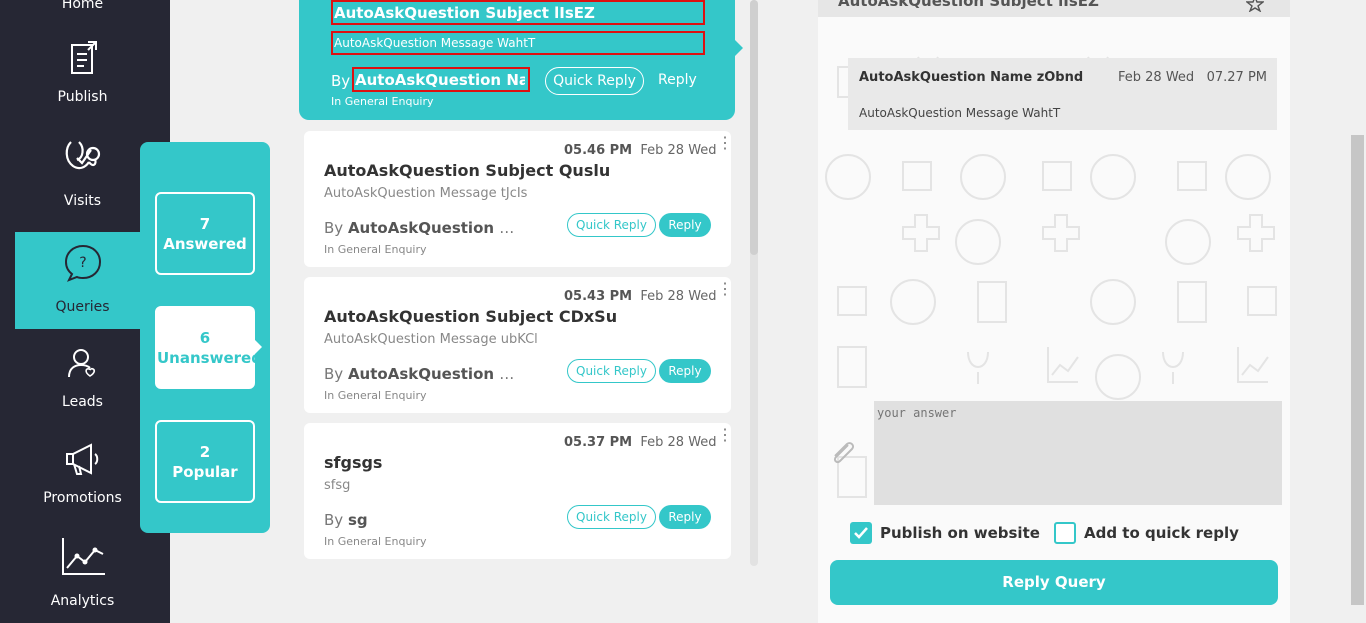  What do you see at coordinates (464, 13) in the screenshot?
I see `selected-subject: AutoAskQuestion Subject lIsEZ` at bounding box center [464, 13].